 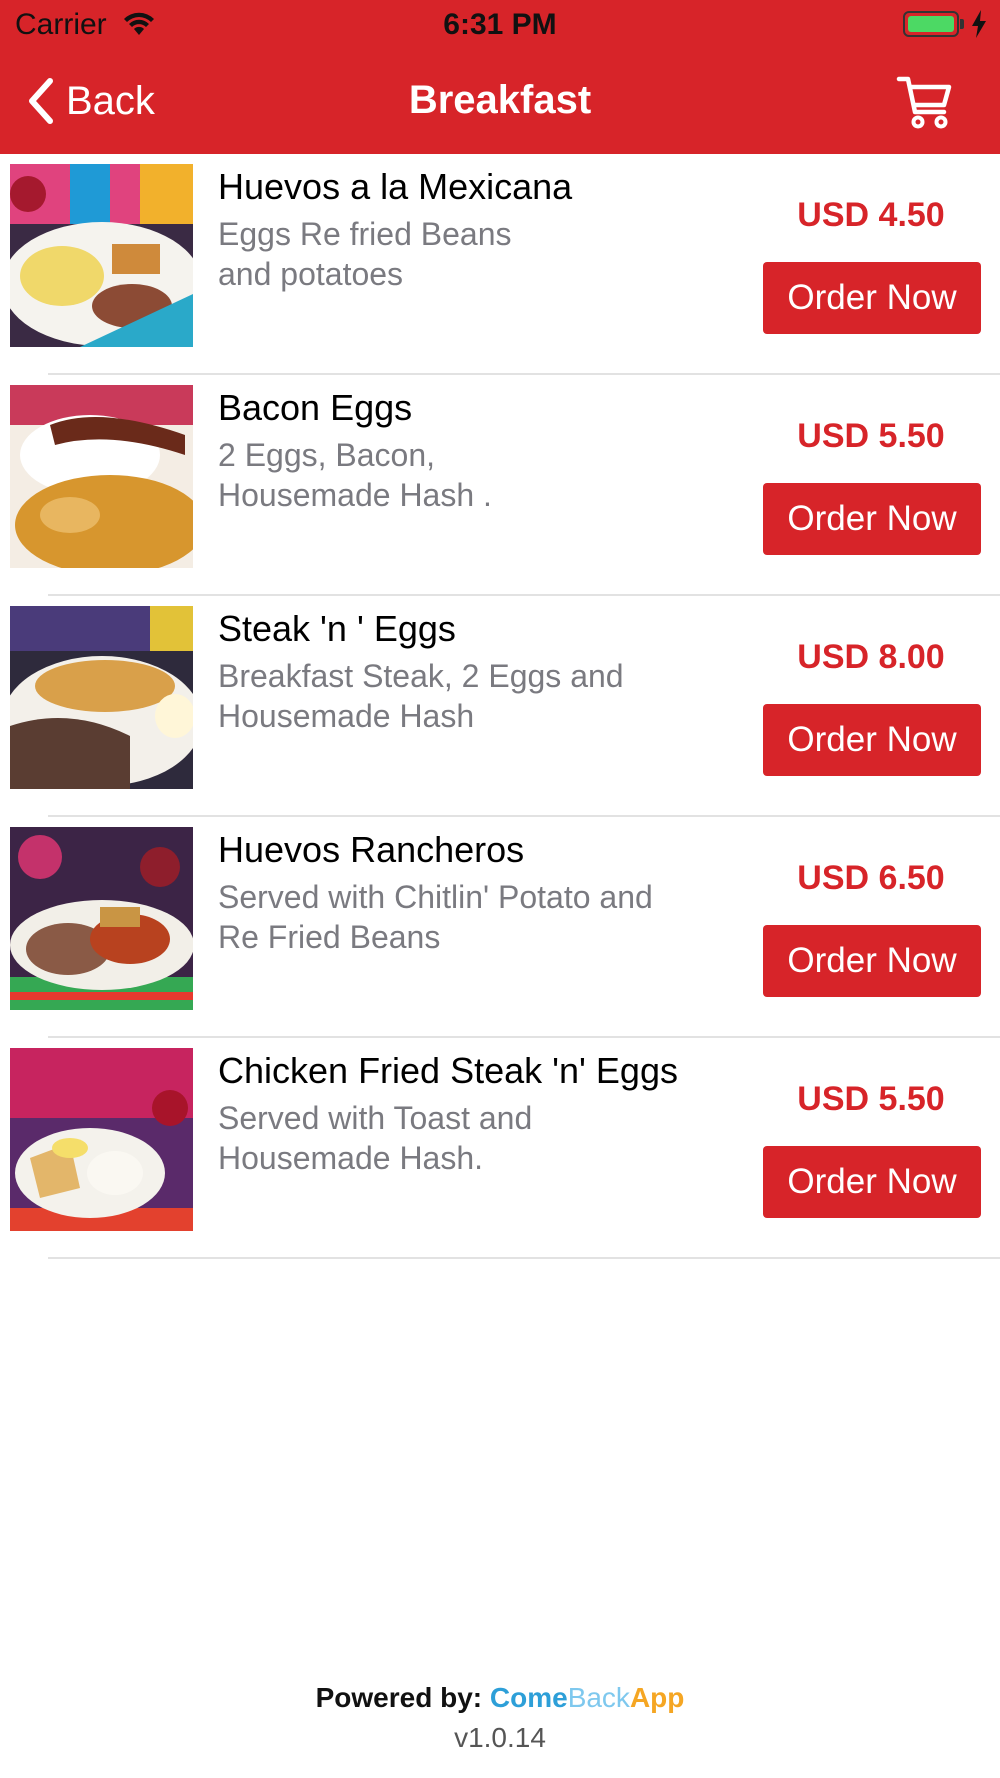 What do you see at coordinates (524, 1258) in the screenshot?
I see `row-divider` at bounding box center [524, 1258].